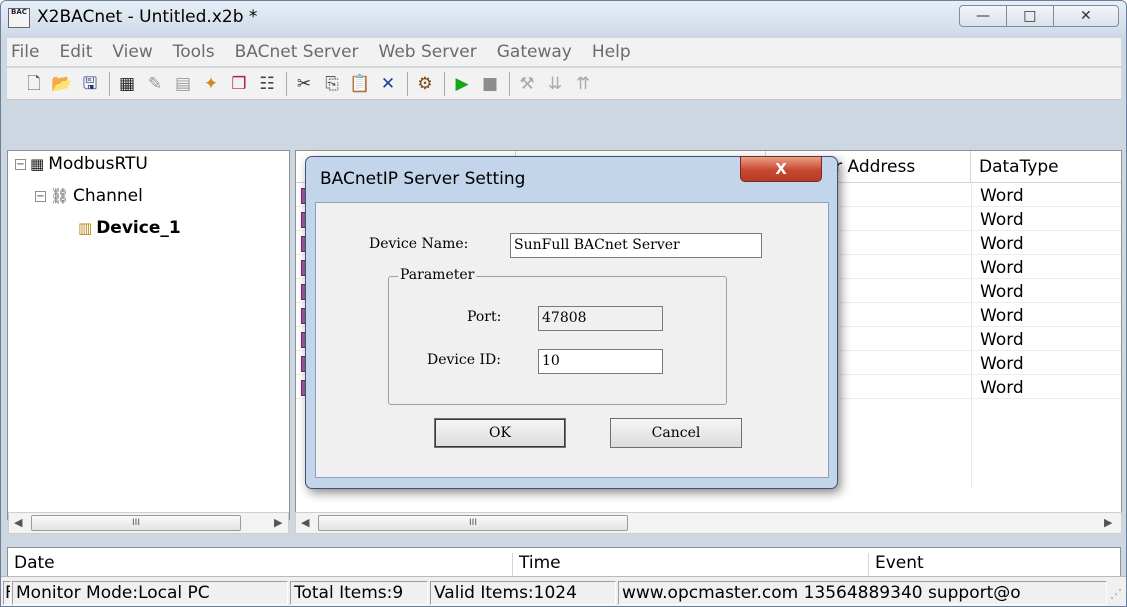 The width and height of the screenshot is (1127, 607). I want to click on monitor-icon: ⚙, so click(425, 84).